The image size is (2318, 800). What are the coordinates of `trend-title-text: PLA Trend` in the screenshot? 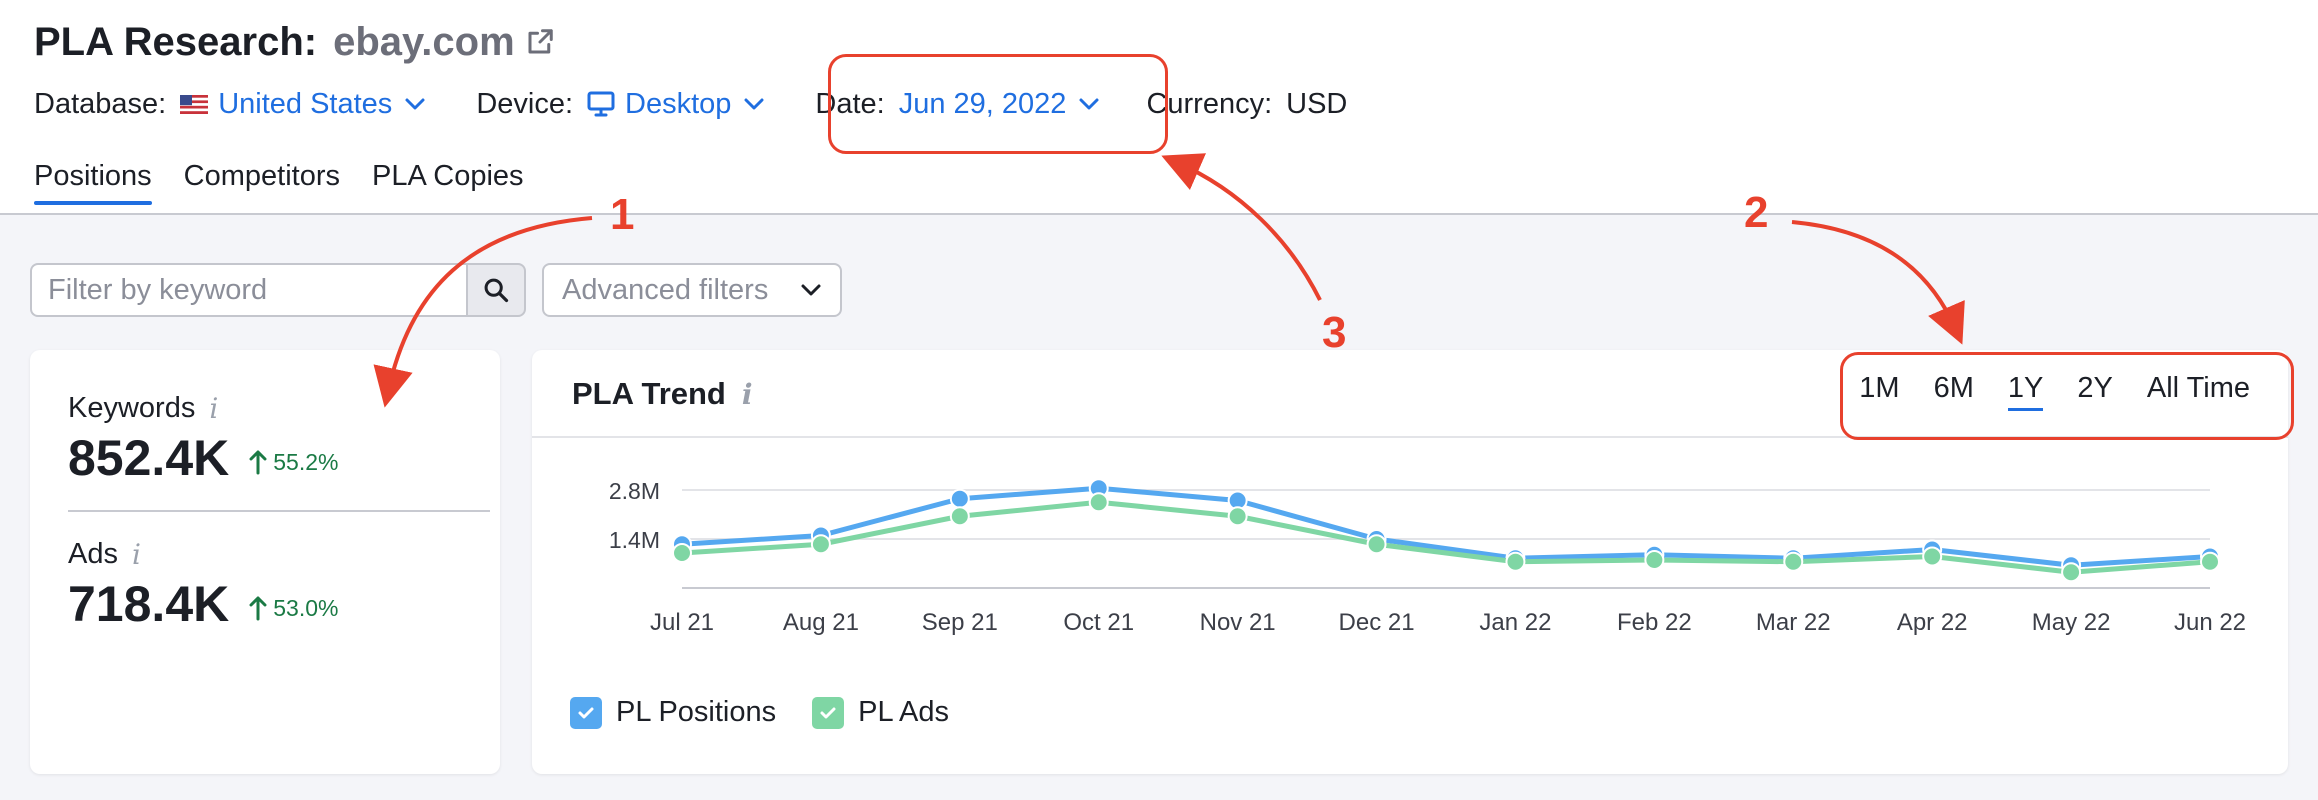 It's located at (649, 393).